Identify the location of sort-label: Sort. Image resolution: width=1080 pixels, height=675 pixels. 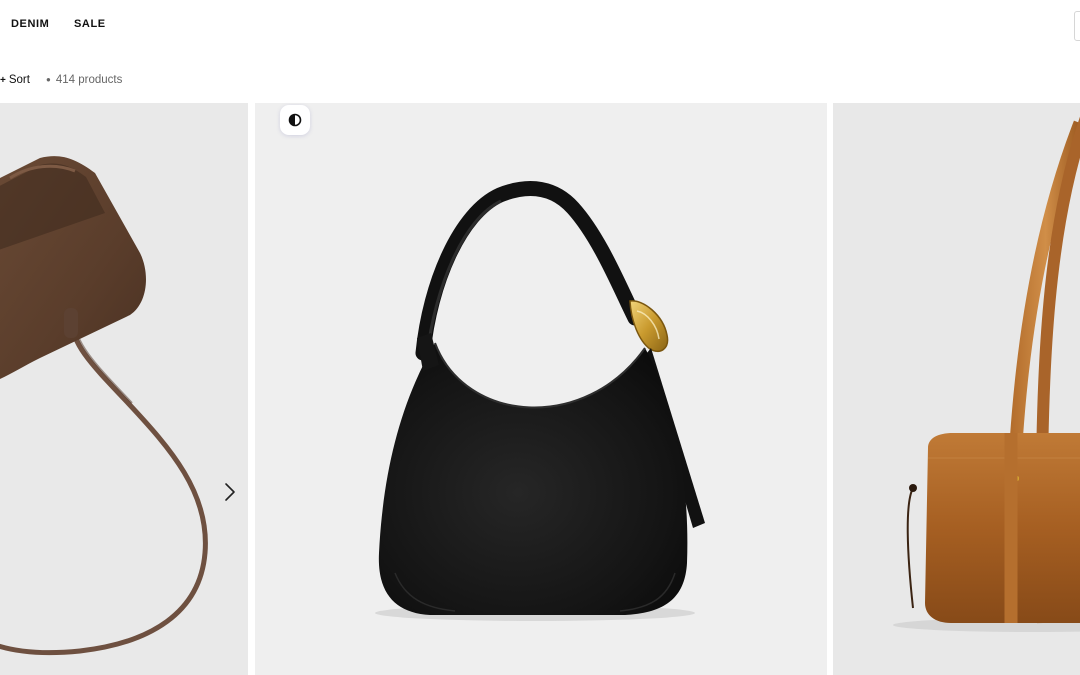
(19, 80).